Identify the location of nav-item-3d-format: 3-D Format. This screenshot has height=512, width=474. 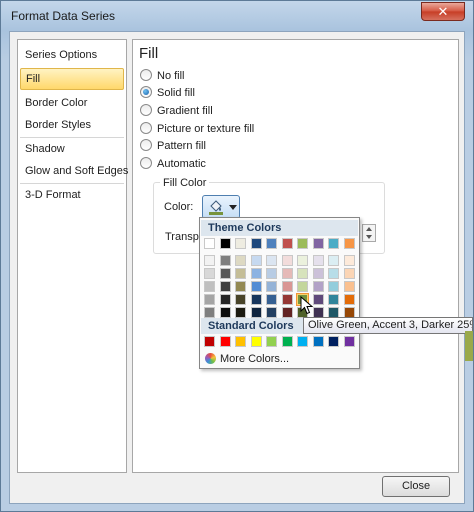
(72, 195).